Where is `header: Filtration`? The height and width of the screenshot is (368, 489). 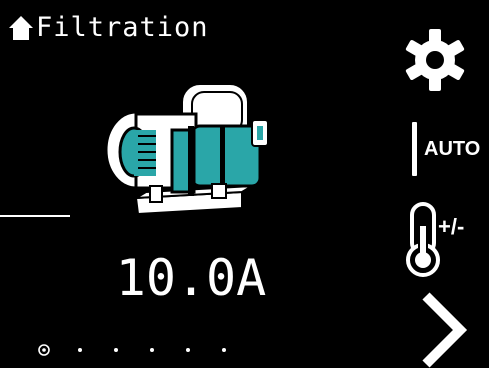
header: Filtration is located at coordinates (108, 28).